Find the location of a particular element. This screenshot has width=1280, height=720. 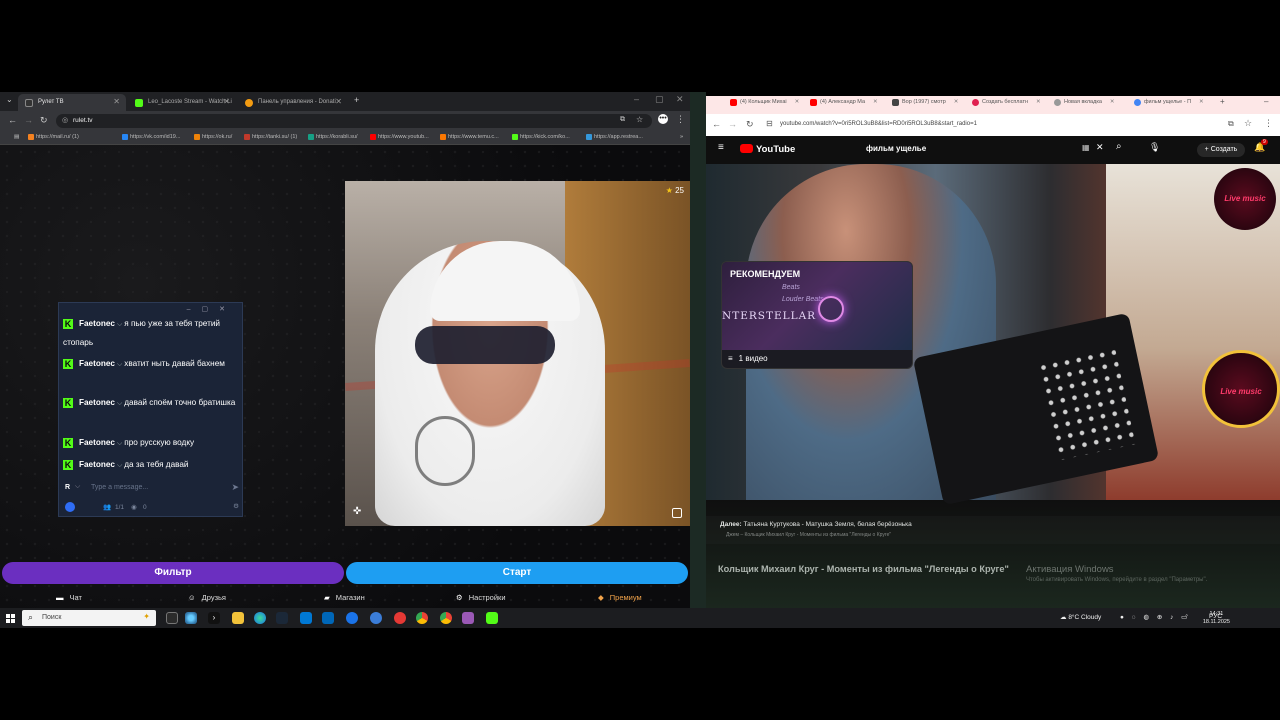

nav-chat: ▬ Чат is located at coordinates (69, 597).